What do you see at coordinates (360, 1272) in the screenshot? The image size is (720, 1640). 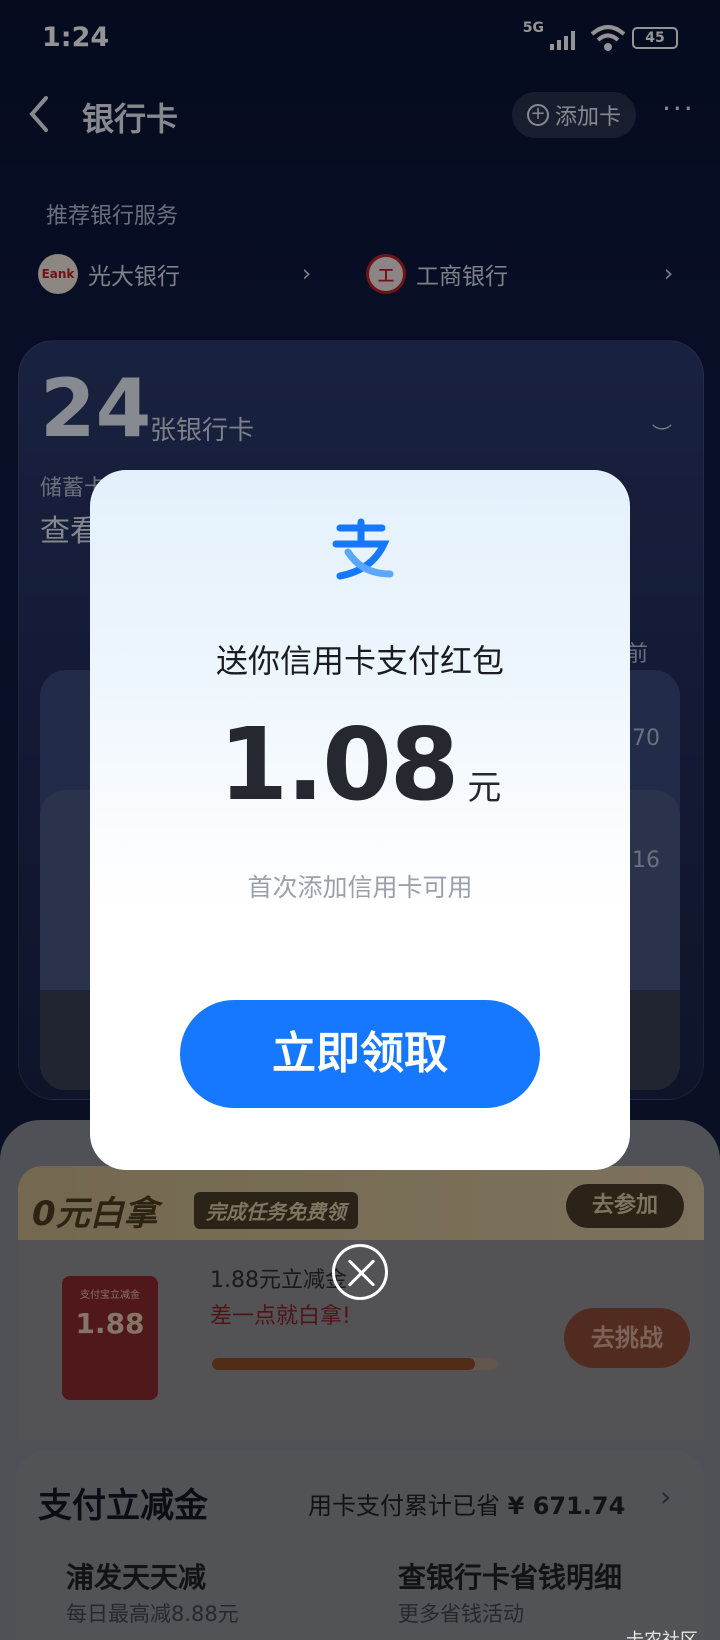 I see `close-icon` at bounding box center [360, 1272].